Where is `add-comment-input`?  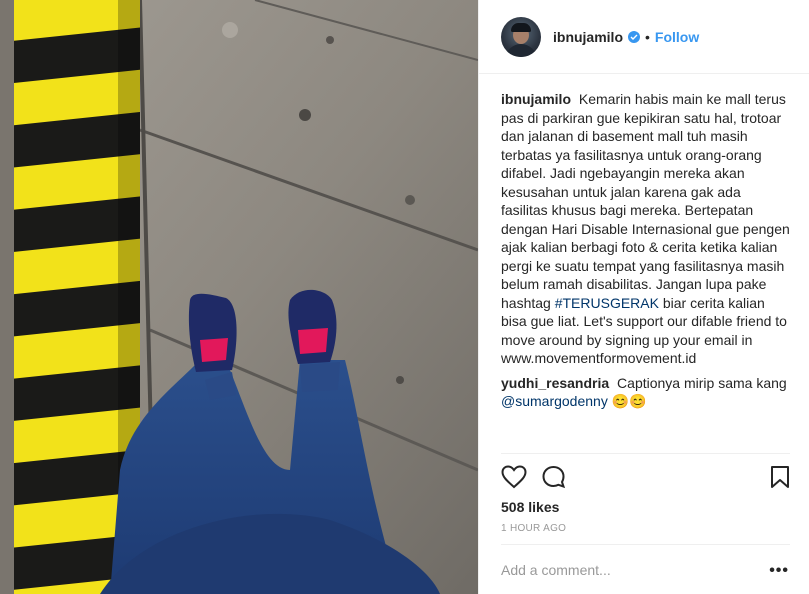 add-comment-input is located at coordinates (631, 570).